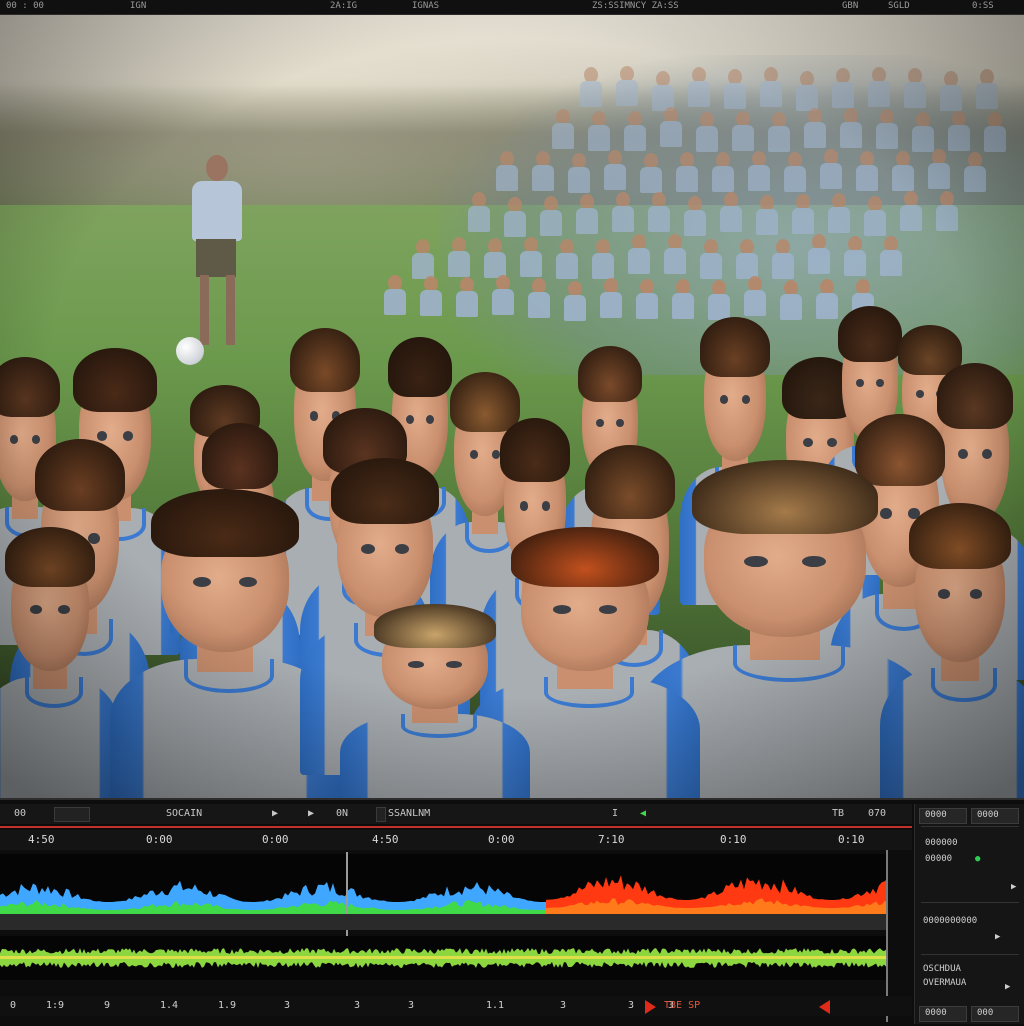 This screenshot has width=1024, height=1026. What do you see at coordinates (824, 1007) in the screenshot?
I see `out-marker-icon` at bounding box center [824, 1007].